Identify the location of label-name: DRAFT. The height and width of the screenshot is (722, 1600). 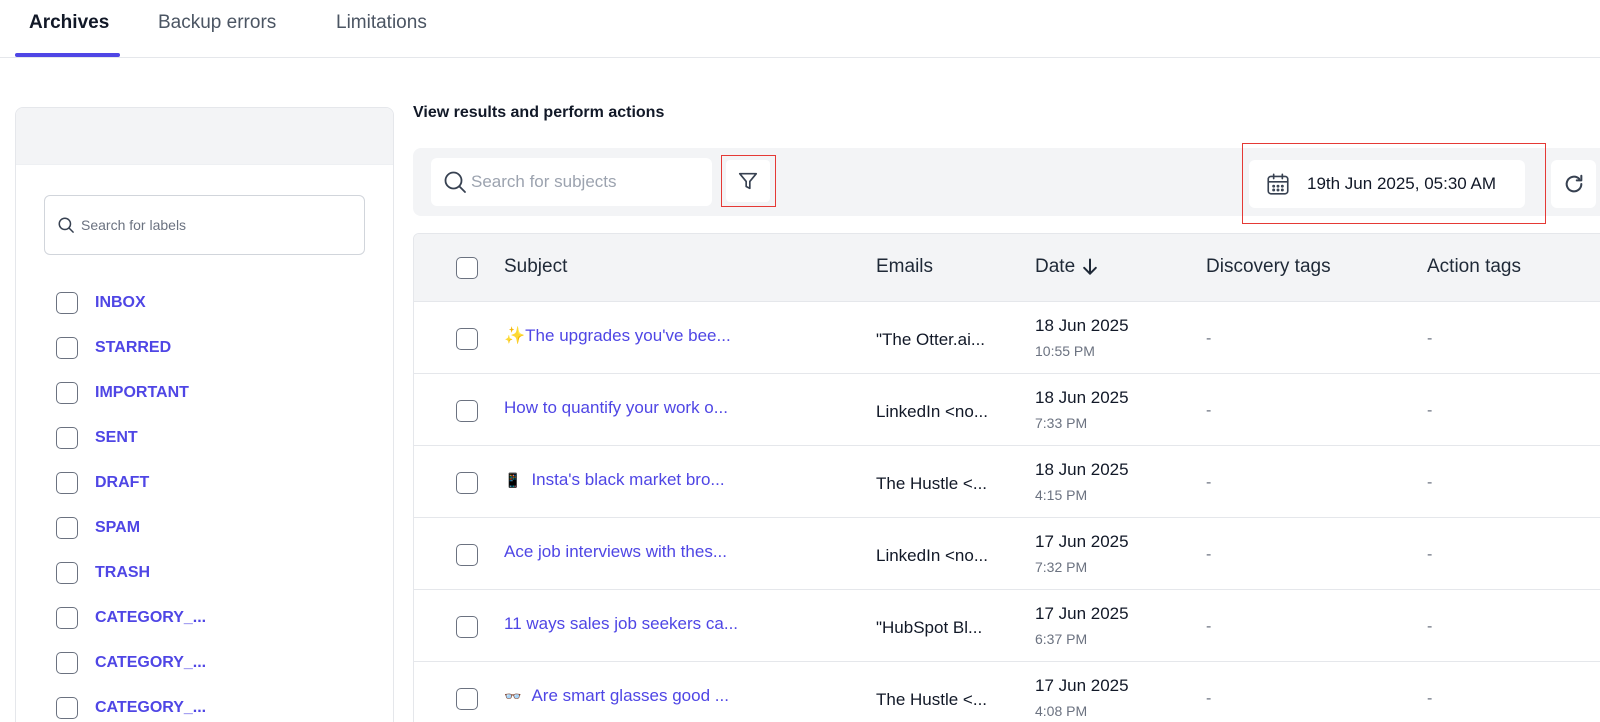
(122, 482).